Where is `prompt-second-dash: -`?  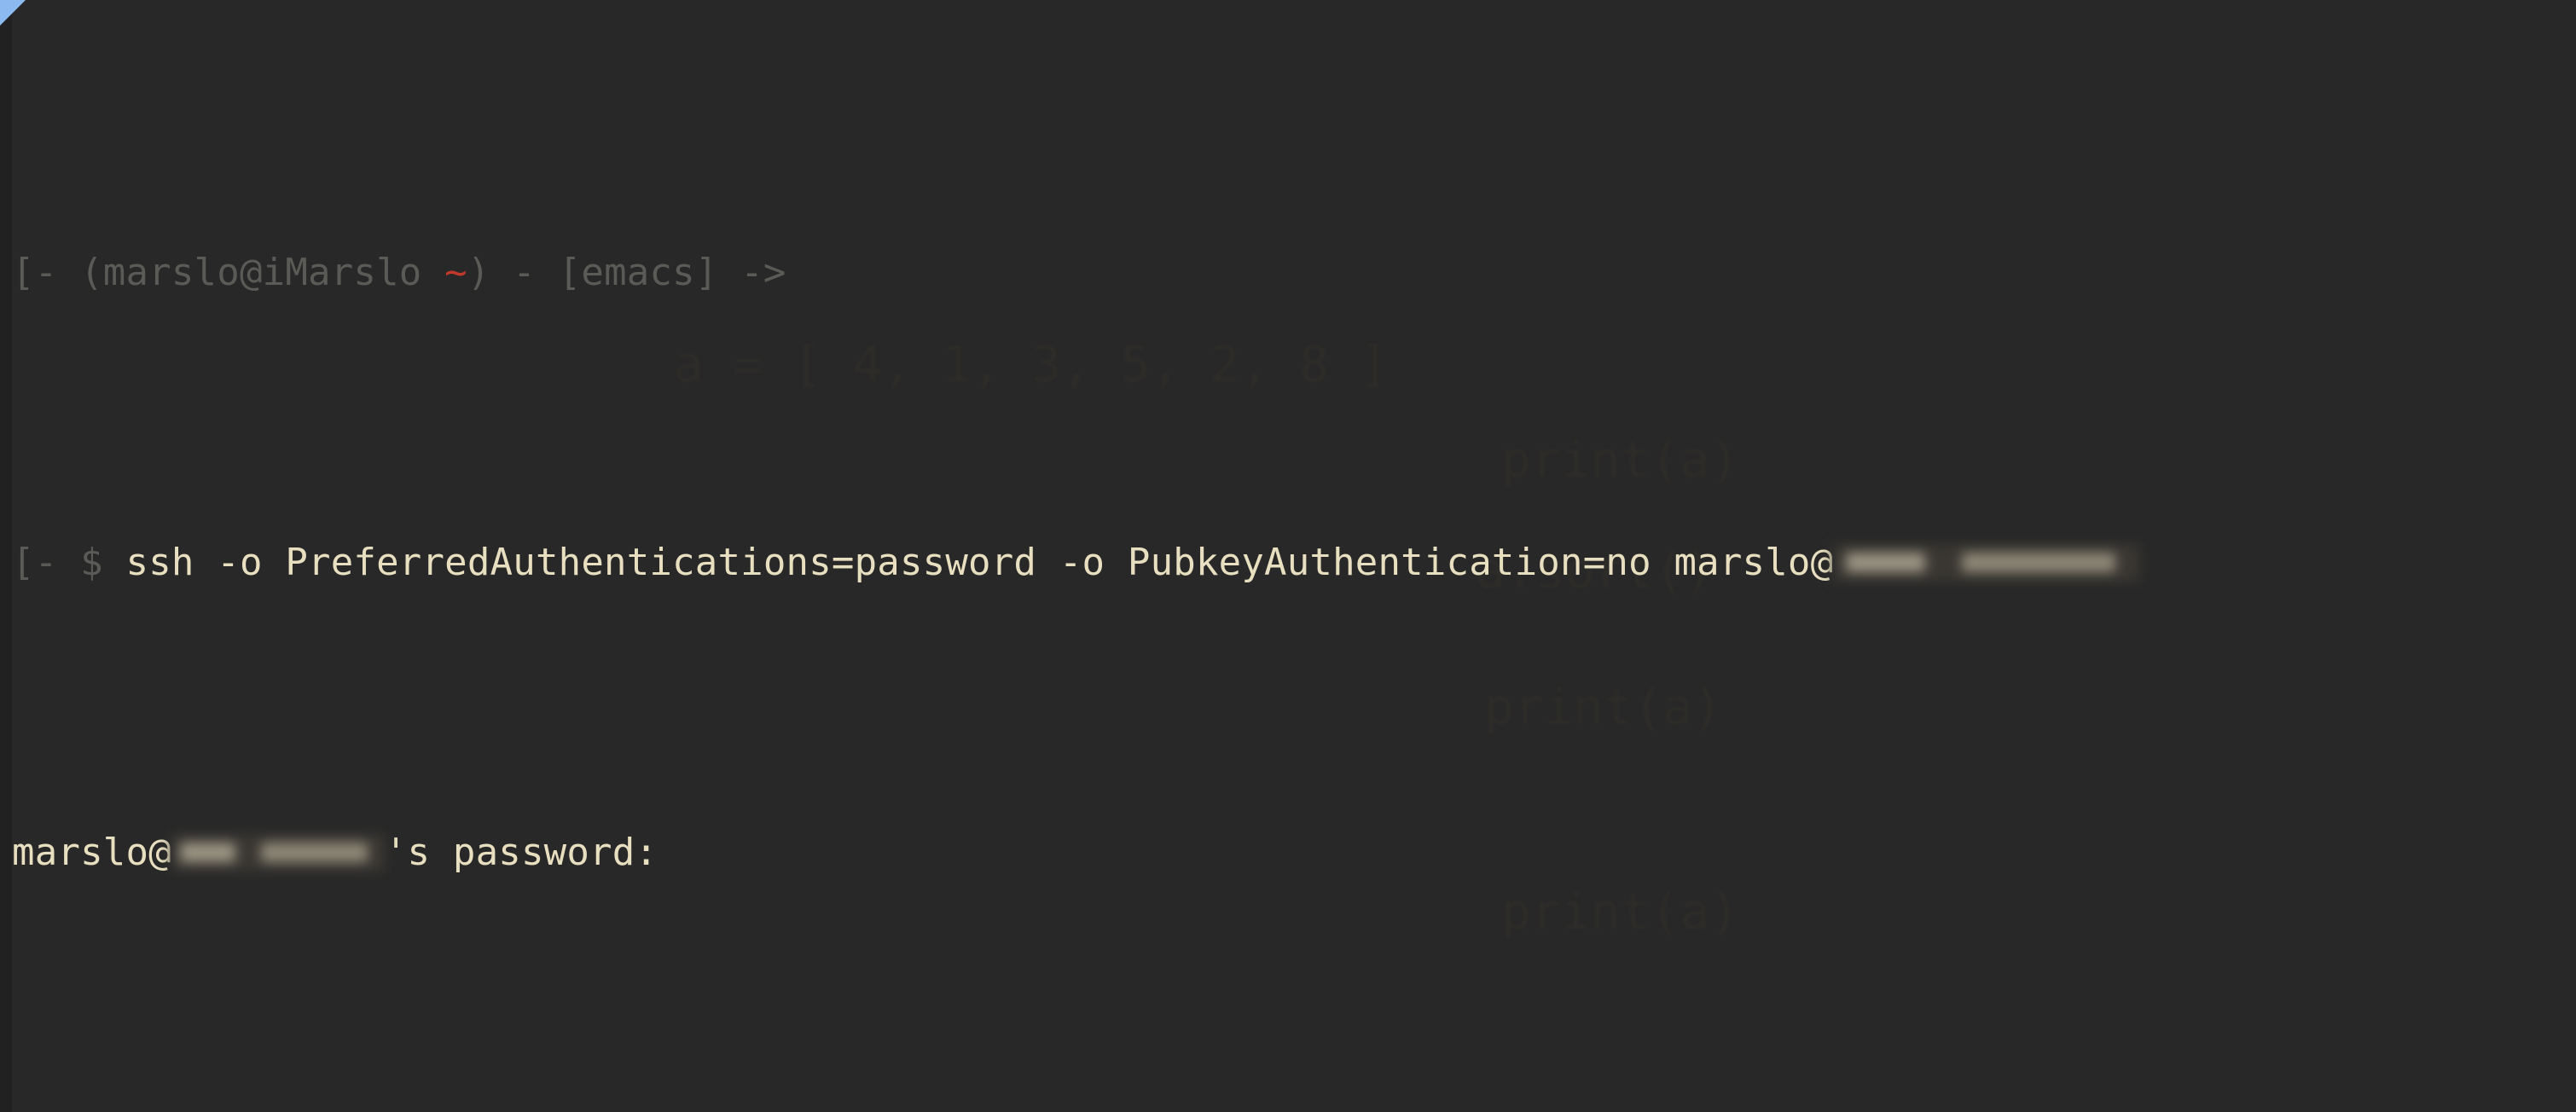
prompt-second-dash: - is located at coordinates (46, 562).